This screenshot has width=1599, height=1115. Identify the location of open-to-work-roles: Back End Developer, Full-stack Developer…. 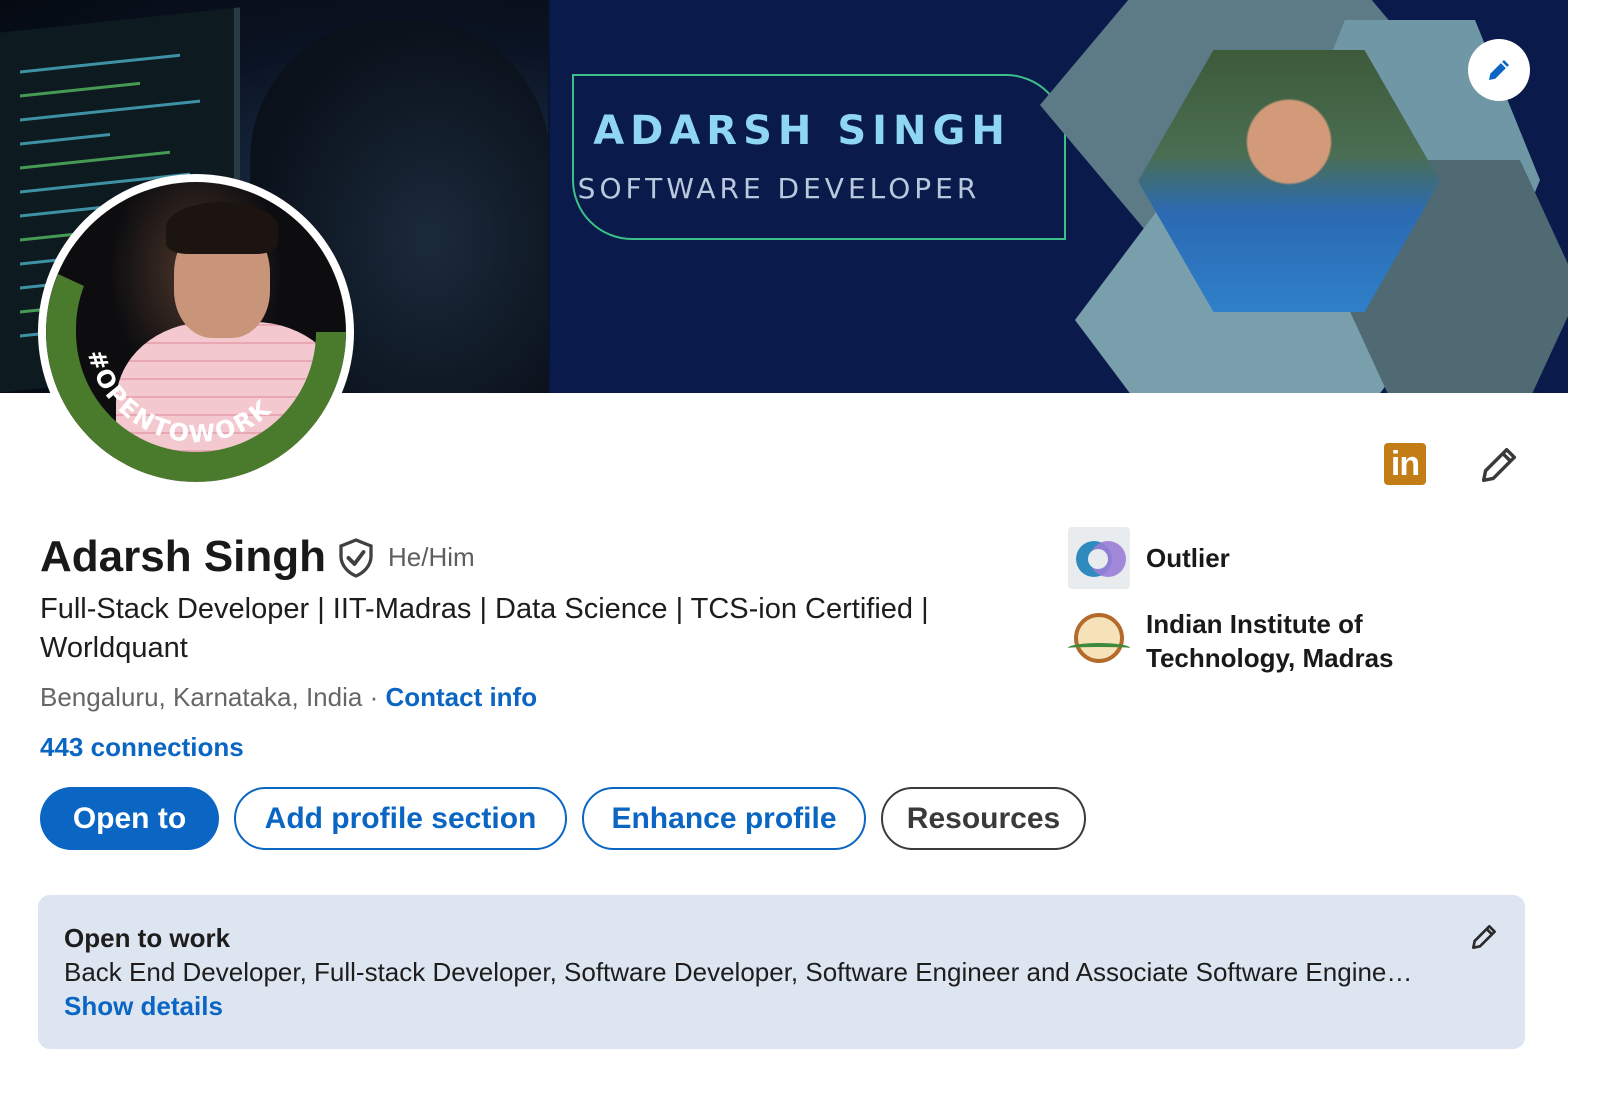
(738, 972).